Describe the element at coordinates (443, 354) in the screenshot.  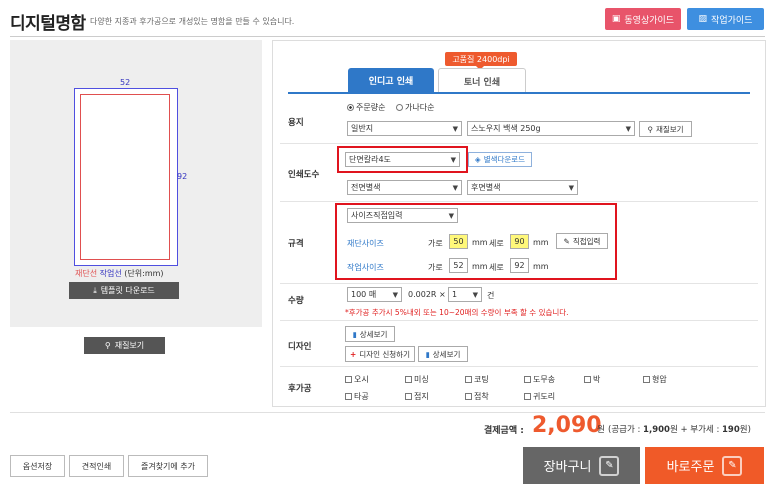
I see `design-detail-button-2: ▮ 상세보기` at that location.